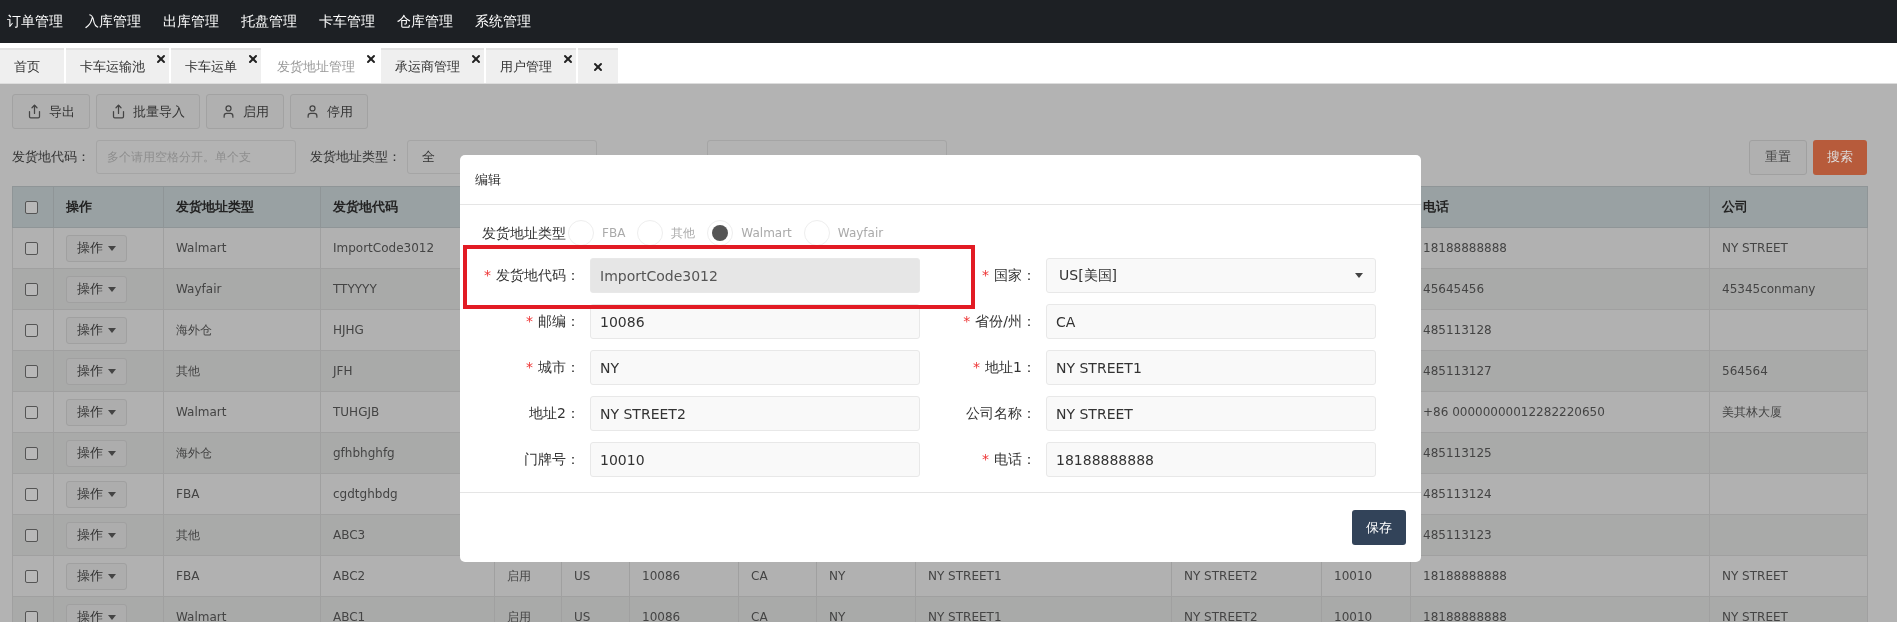  What do you see at coordinates (1788, 412) in the screenshot?
I see `table-cell: 美其林大厦` at bounding box center [1788, 412].